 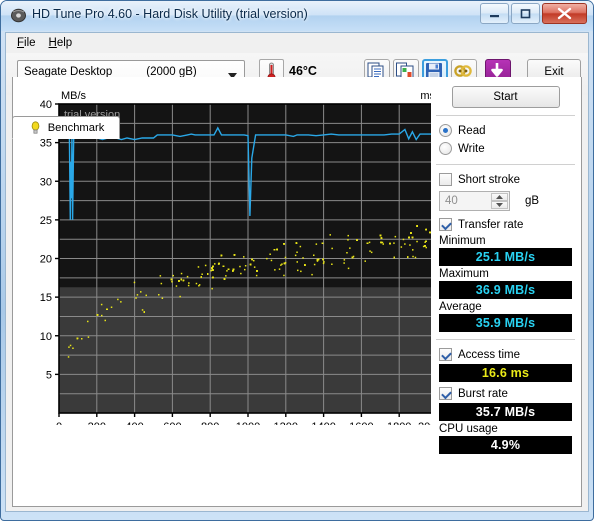 What do you see at coordinates (499, 197) in the screenshot?
I see `spinner-up-icon` at bounding box center [499, 197].